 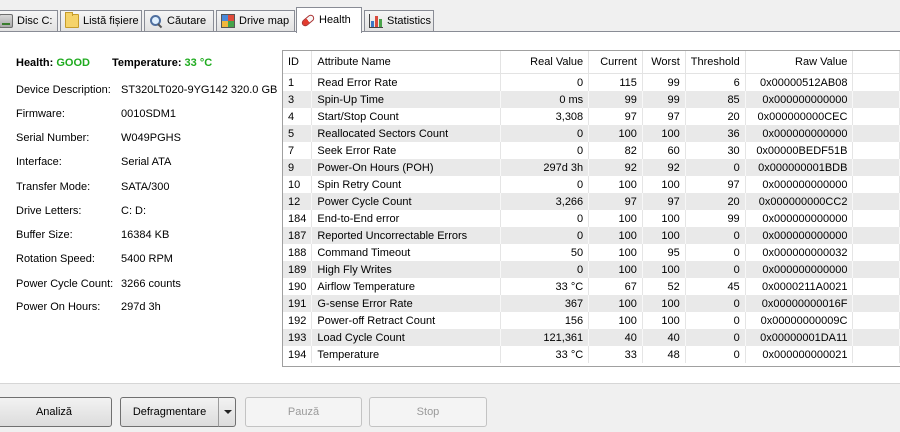 I want to click on cell-threshold: 45, so click(x=715, y=286).